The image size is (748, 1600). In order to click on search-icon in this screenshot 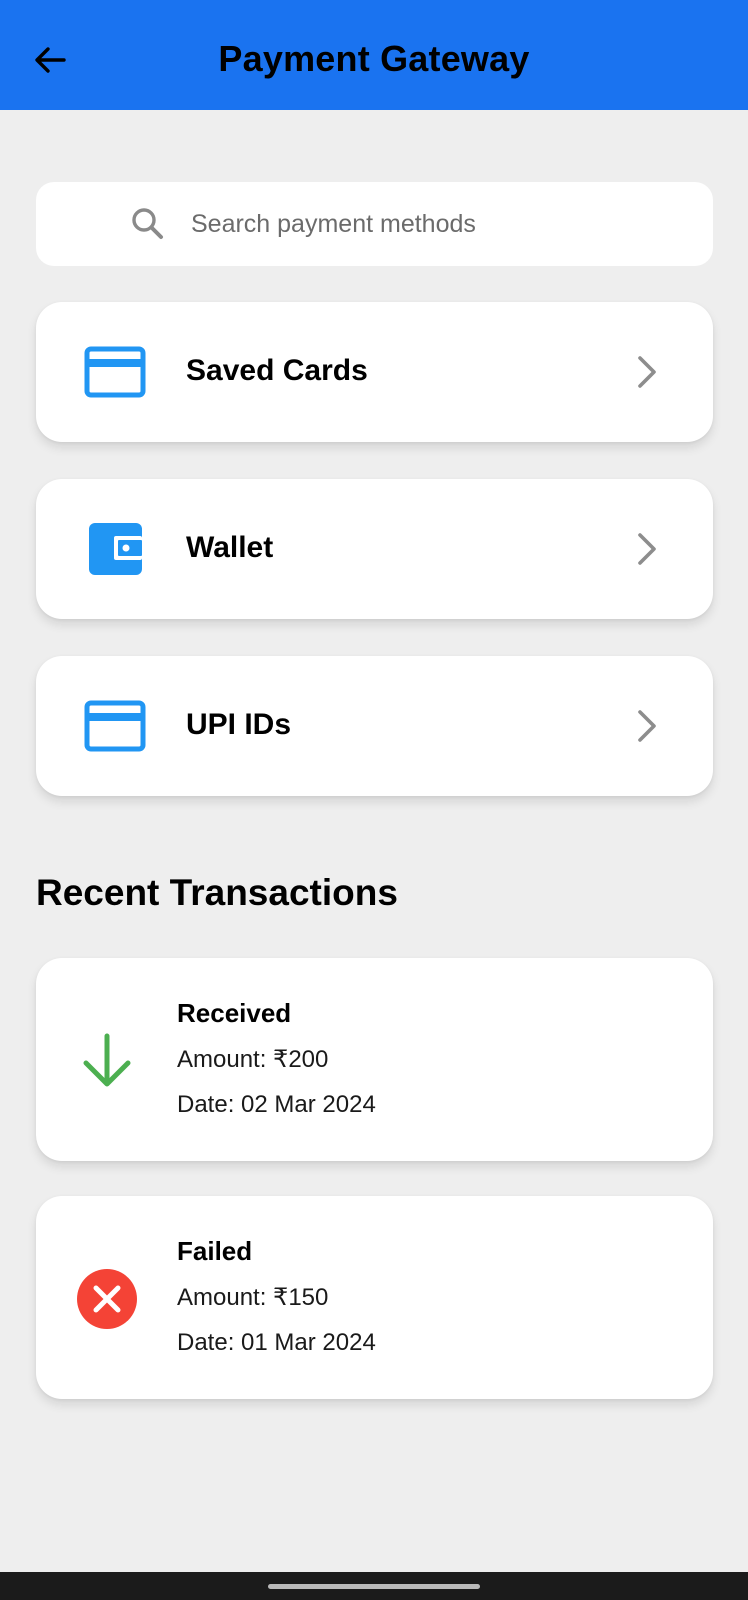, I will do `click(147, 223)`.